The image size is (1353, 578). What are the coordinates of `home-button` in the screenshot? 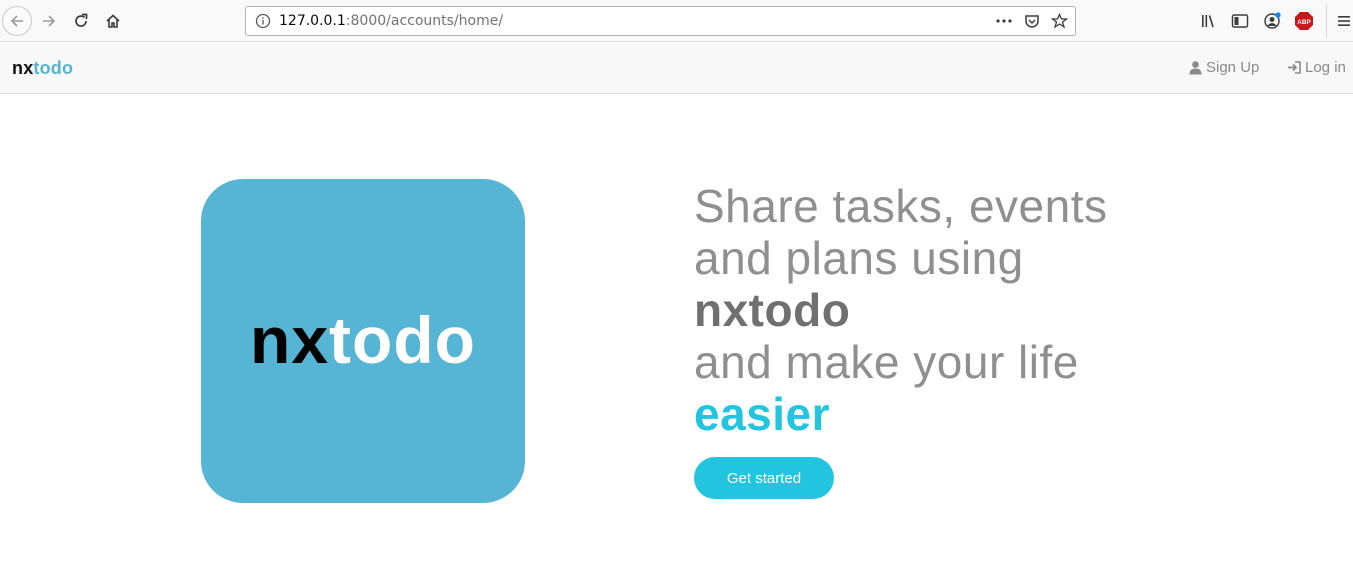 It's located at (113, 21).